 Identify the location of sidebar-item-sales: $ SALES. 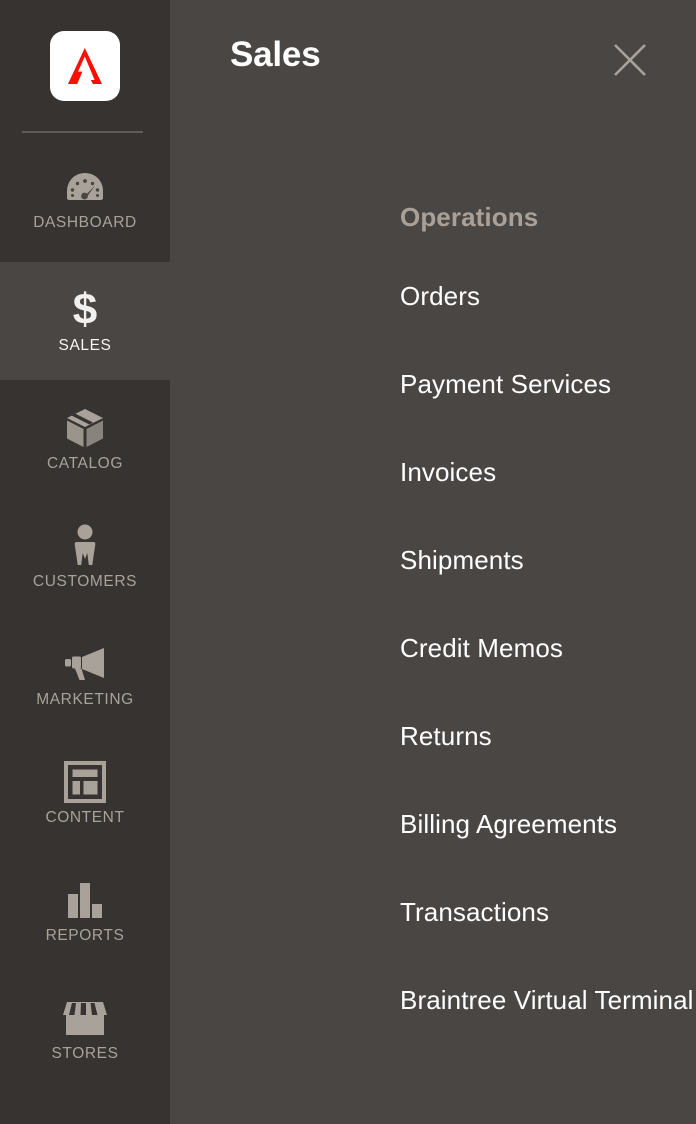
(85, 321).